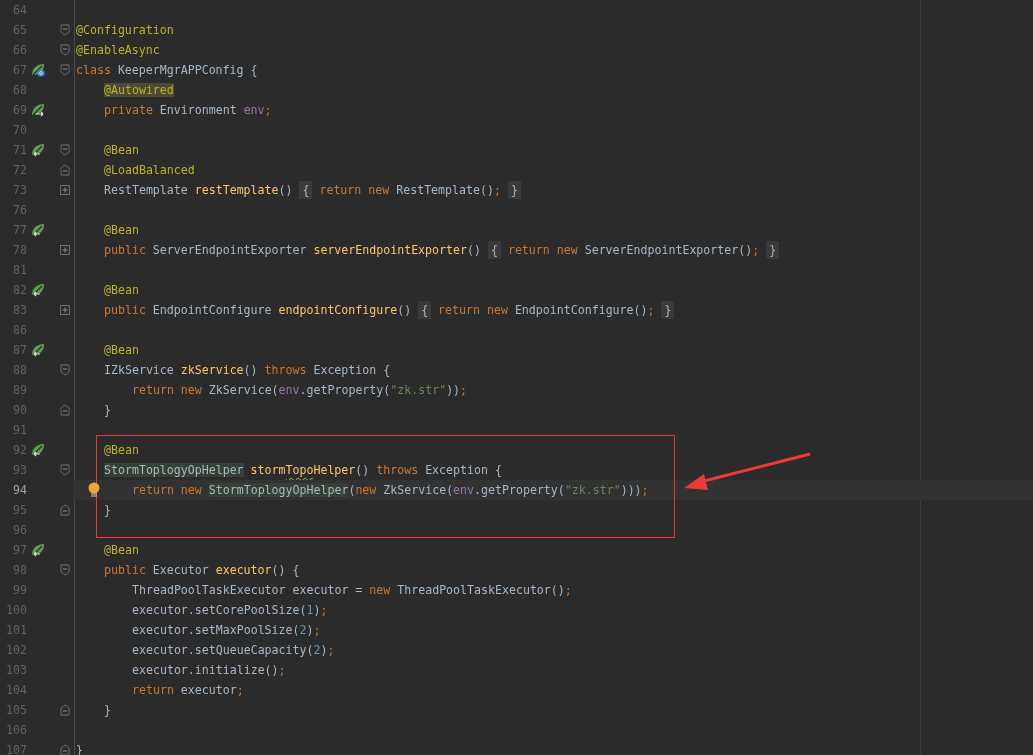 The height and width of the screenshot is (755, 1033). I want to click on line-number: 100, so click(16, 610).